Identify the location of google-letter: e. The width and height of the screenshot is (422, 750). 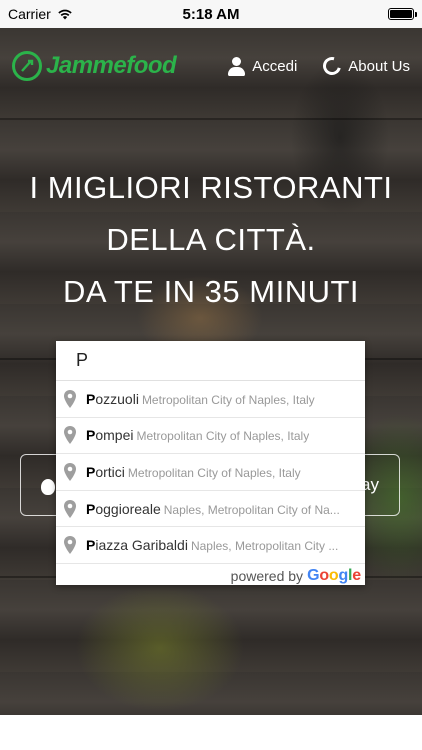
(356, 575).